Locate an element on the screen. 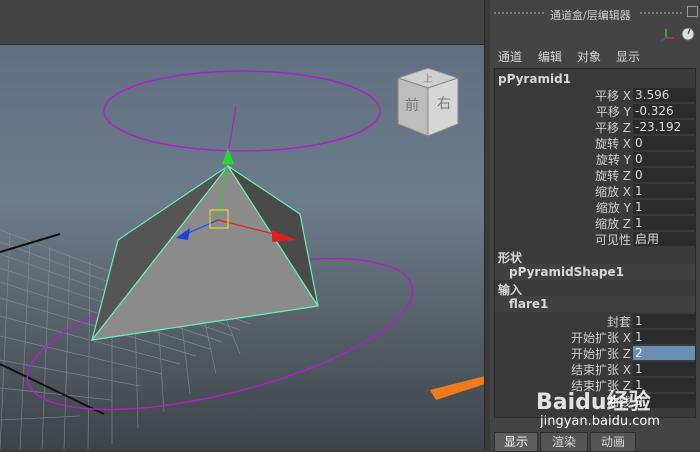  float-panel-icon is located at coordinates (692, 11).